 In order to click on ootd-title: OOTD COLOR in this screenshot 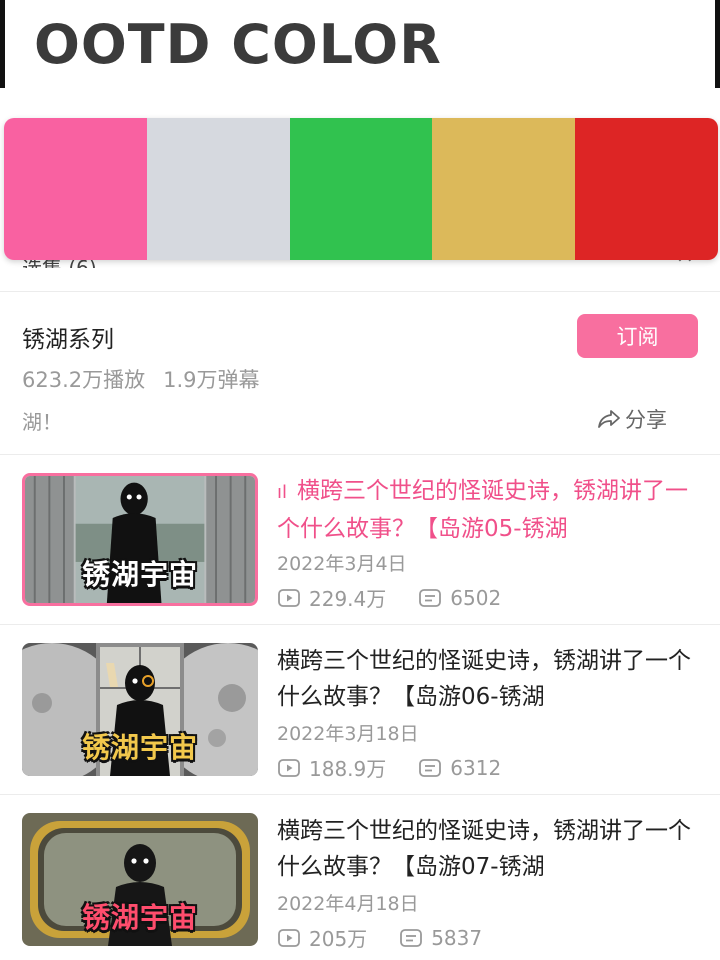, I will do `click(238, 44)`.